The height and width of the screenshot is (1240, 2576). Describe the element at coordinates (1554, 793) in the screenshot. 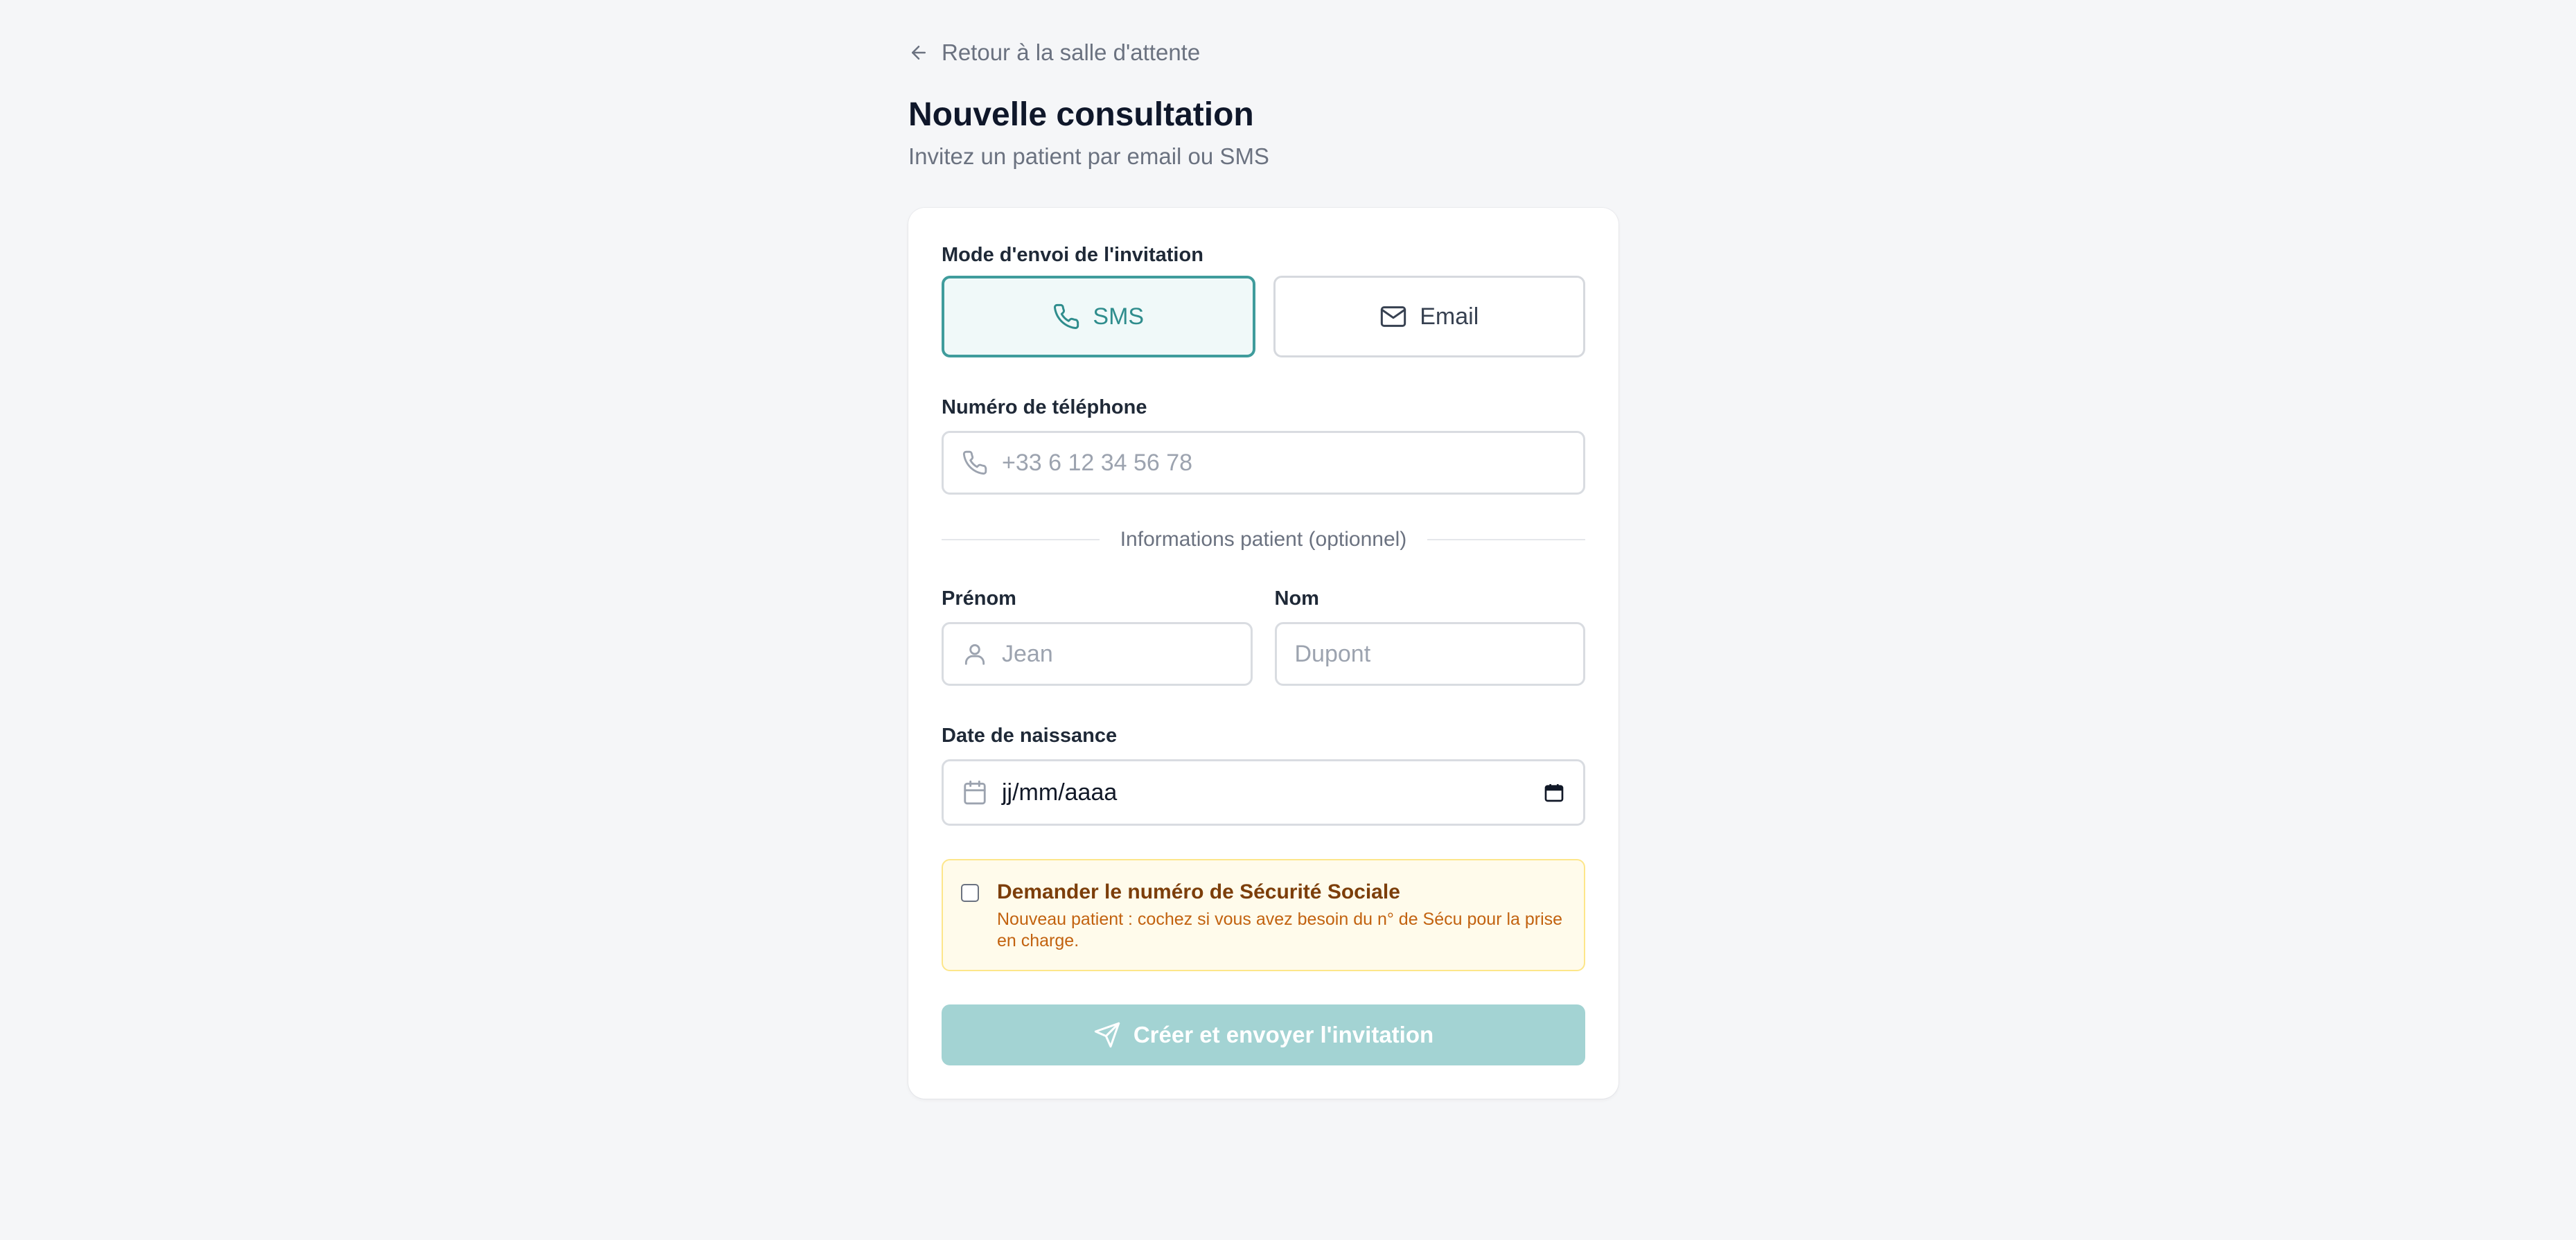

I see `calendar-picker-icon` at that location.